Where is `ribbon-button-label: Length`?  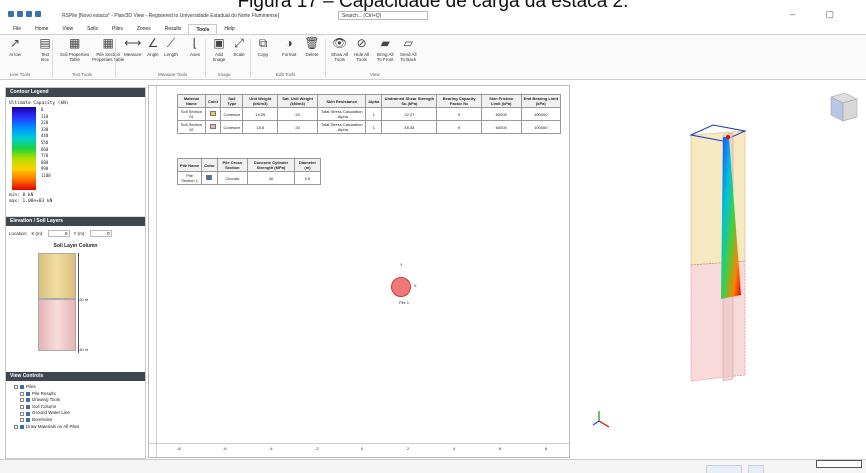
ribbon-button-label: Length is located at coordinates (171, 54).